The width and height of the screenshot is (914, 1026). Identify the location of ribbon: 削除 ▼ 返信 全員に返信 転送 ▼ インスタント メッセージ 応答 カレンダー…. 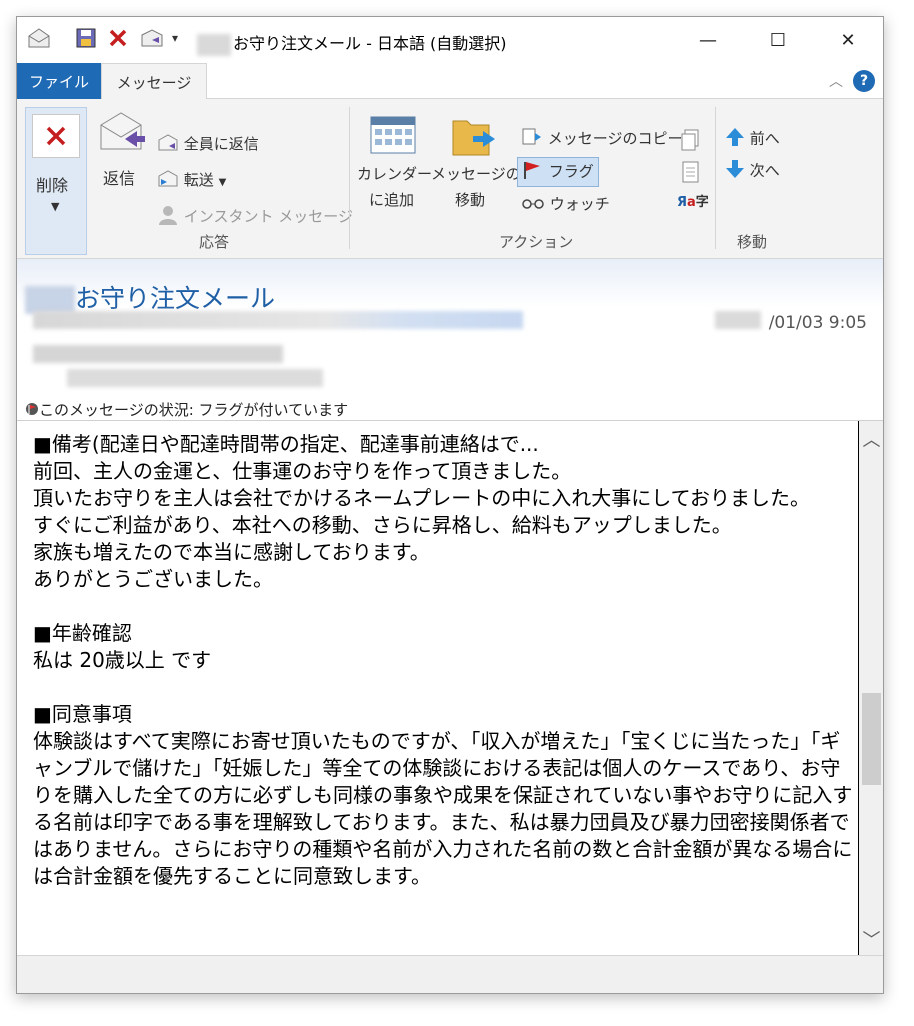
(450, 179).